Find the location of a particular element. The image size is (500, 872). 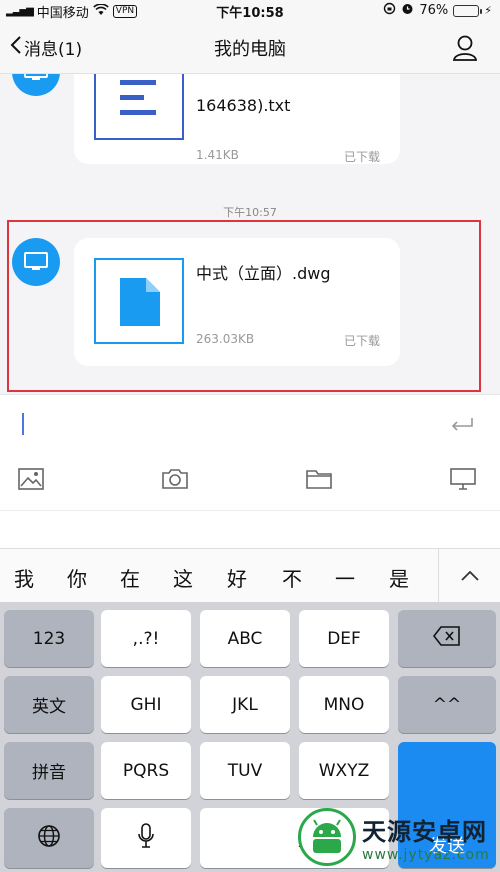

key-def: DEF is located at coordinates (344, 638).